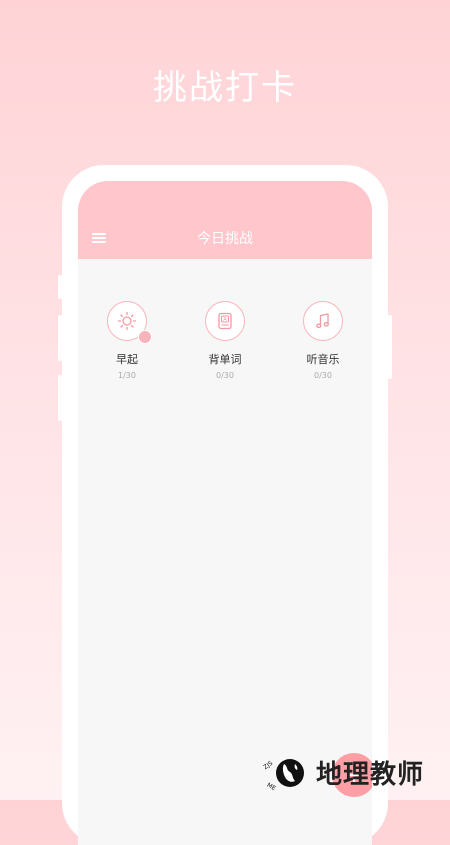  Describe the element at coordinates (127, 321) in the screenshot. I see `sun-icon` at that location.